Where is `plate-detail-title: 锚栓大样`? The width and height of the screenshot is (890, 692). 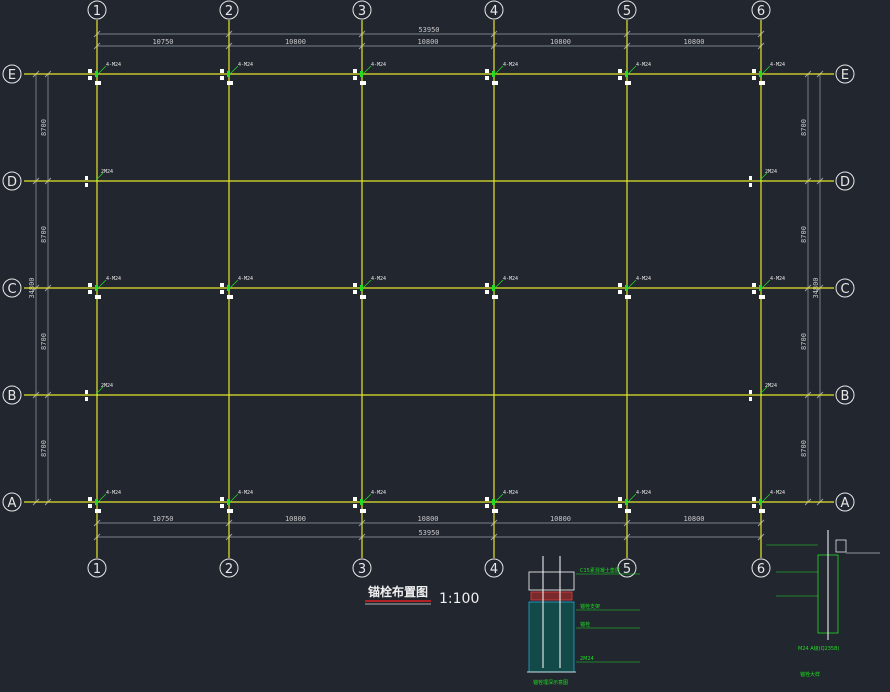
plate-detail-title: 锚栓大样 is located at coordinates (810, 674).